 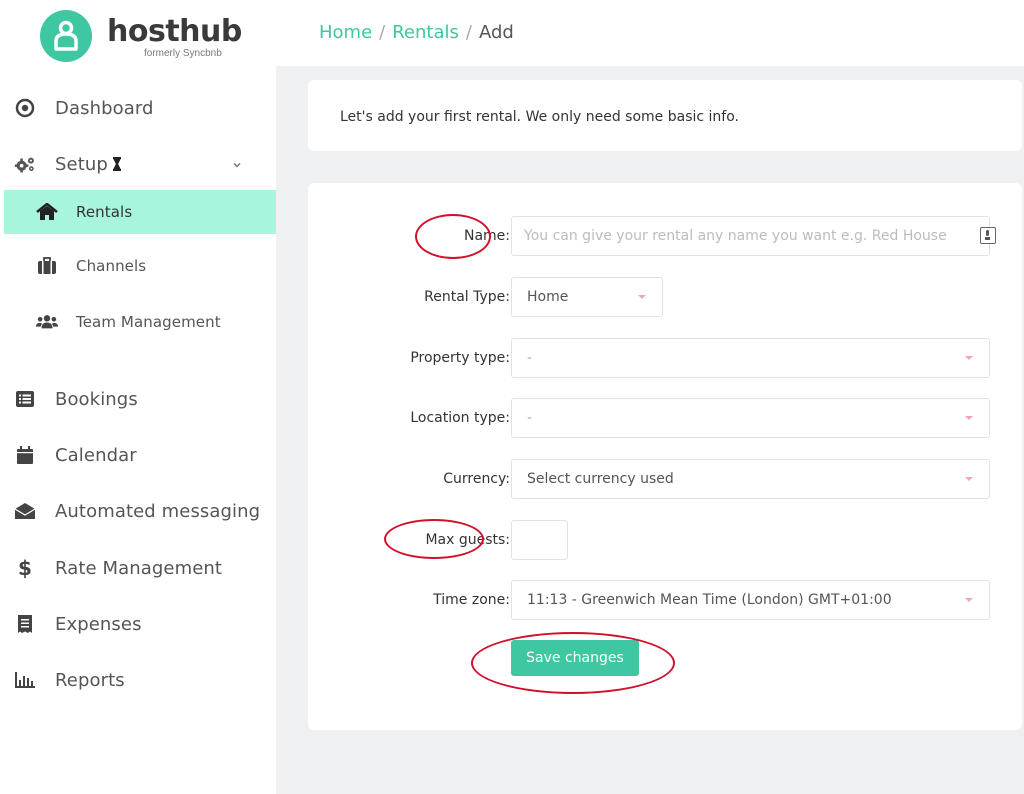 I want to click on sidebar-item-label: Reports, so click(x=90, y=680).